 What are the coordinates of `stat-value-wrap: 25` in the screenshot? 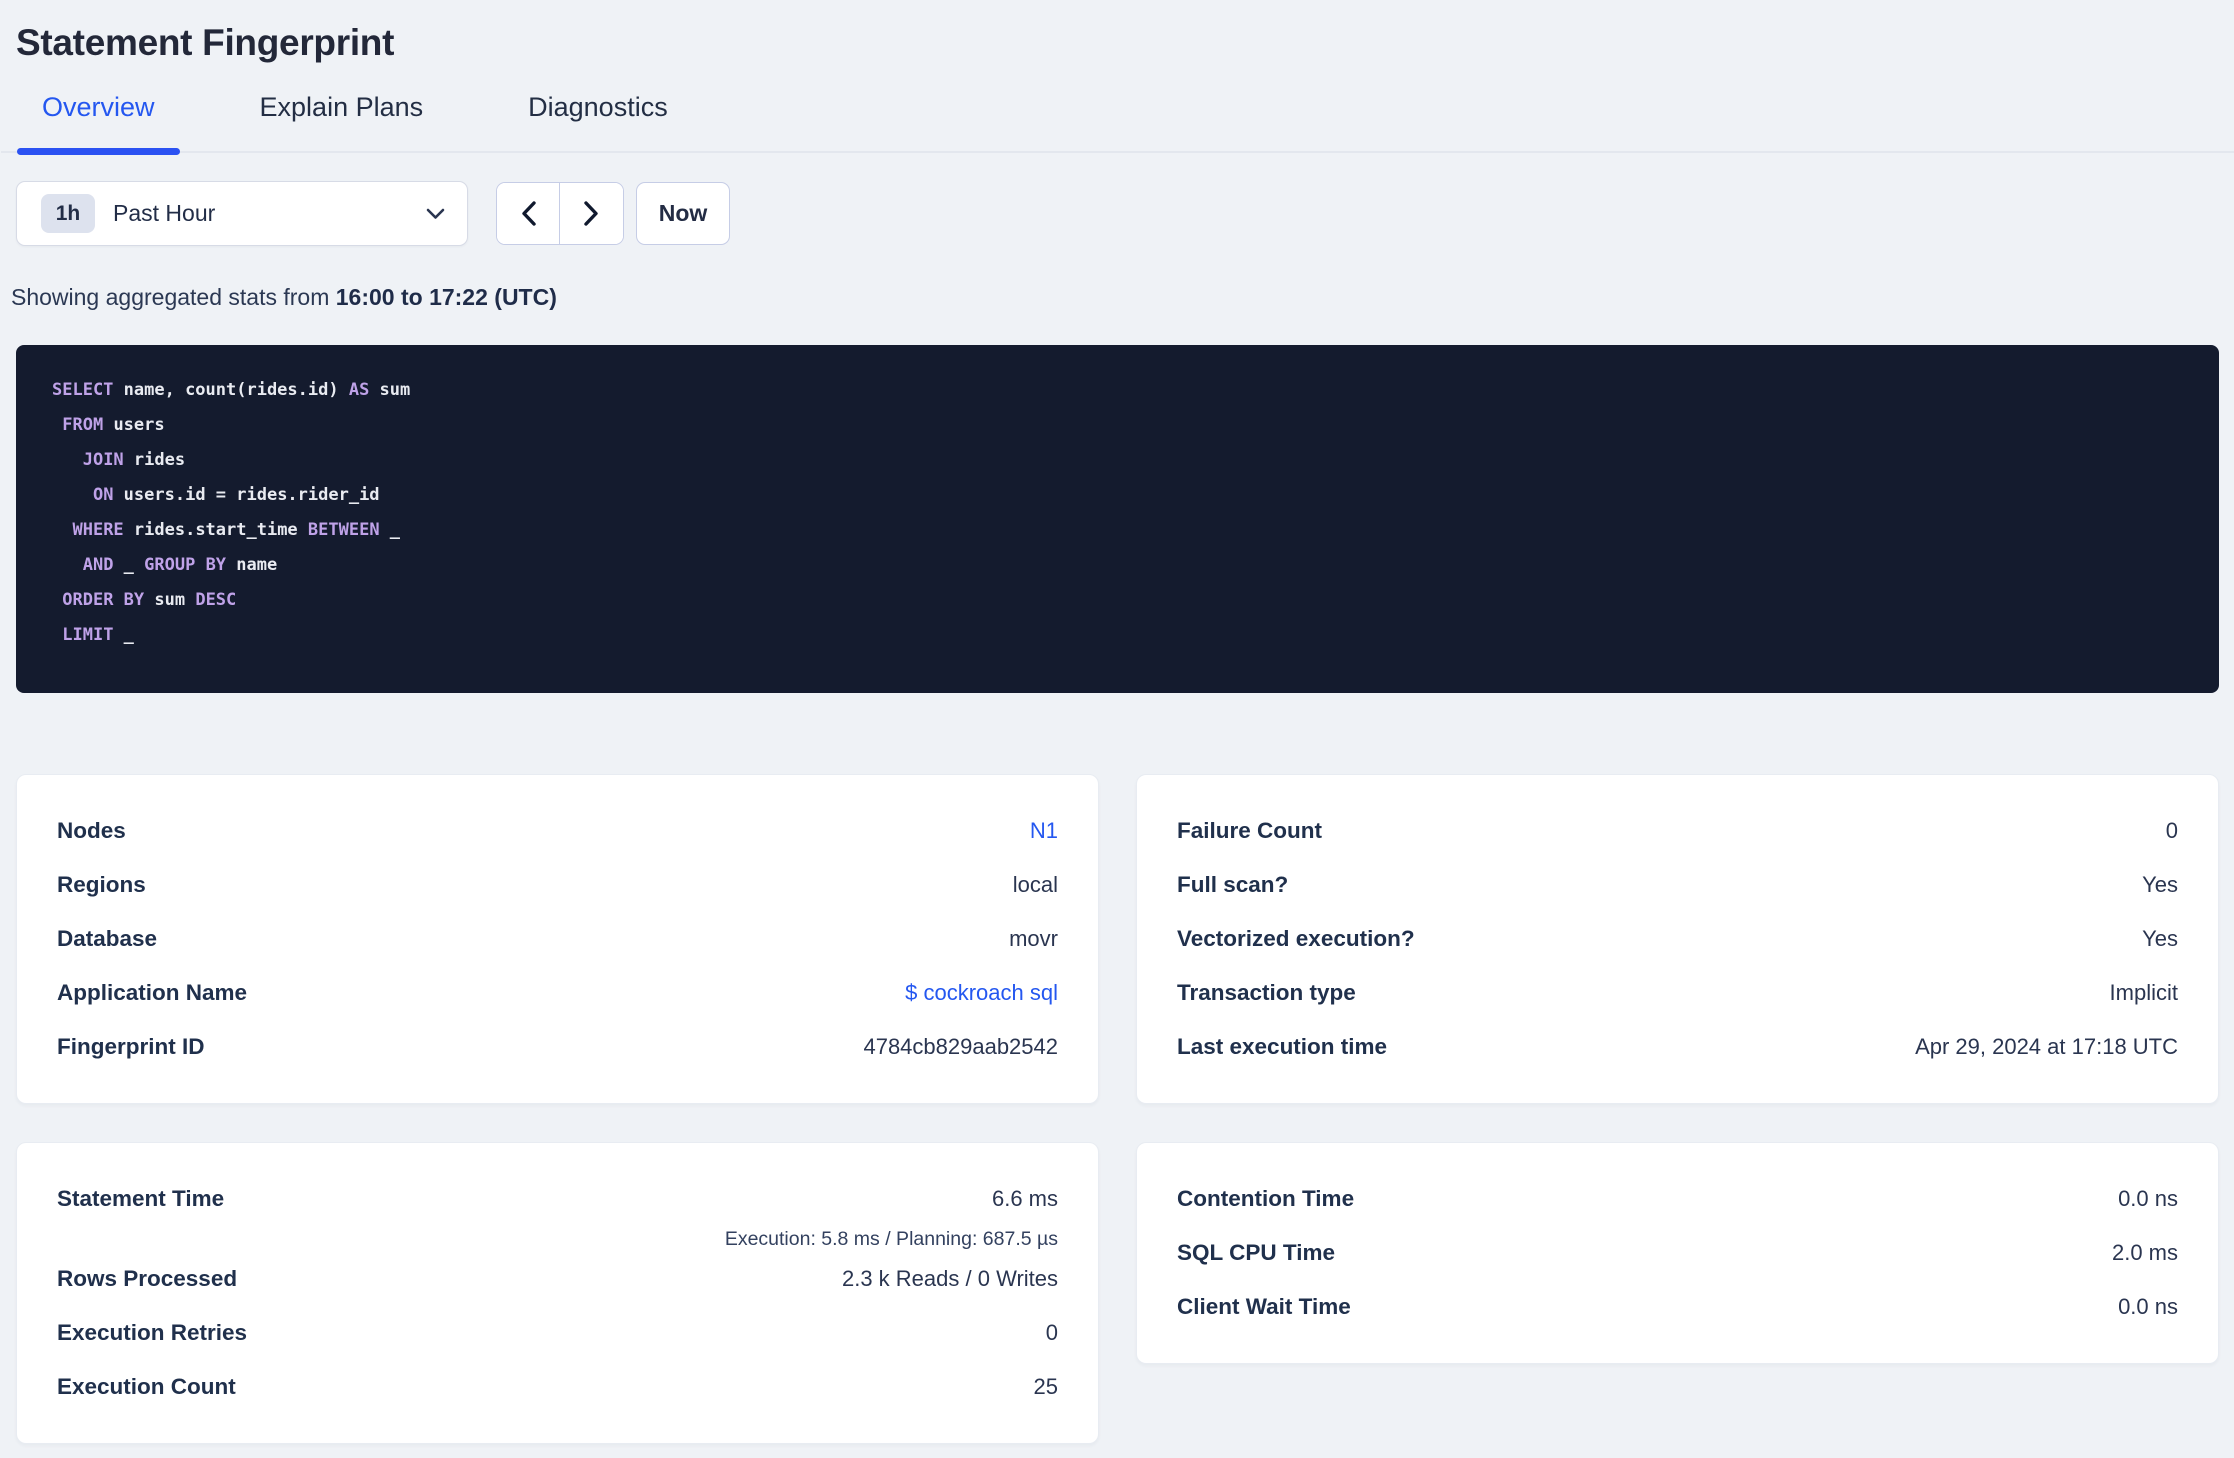 It's located at (1046, 1387).